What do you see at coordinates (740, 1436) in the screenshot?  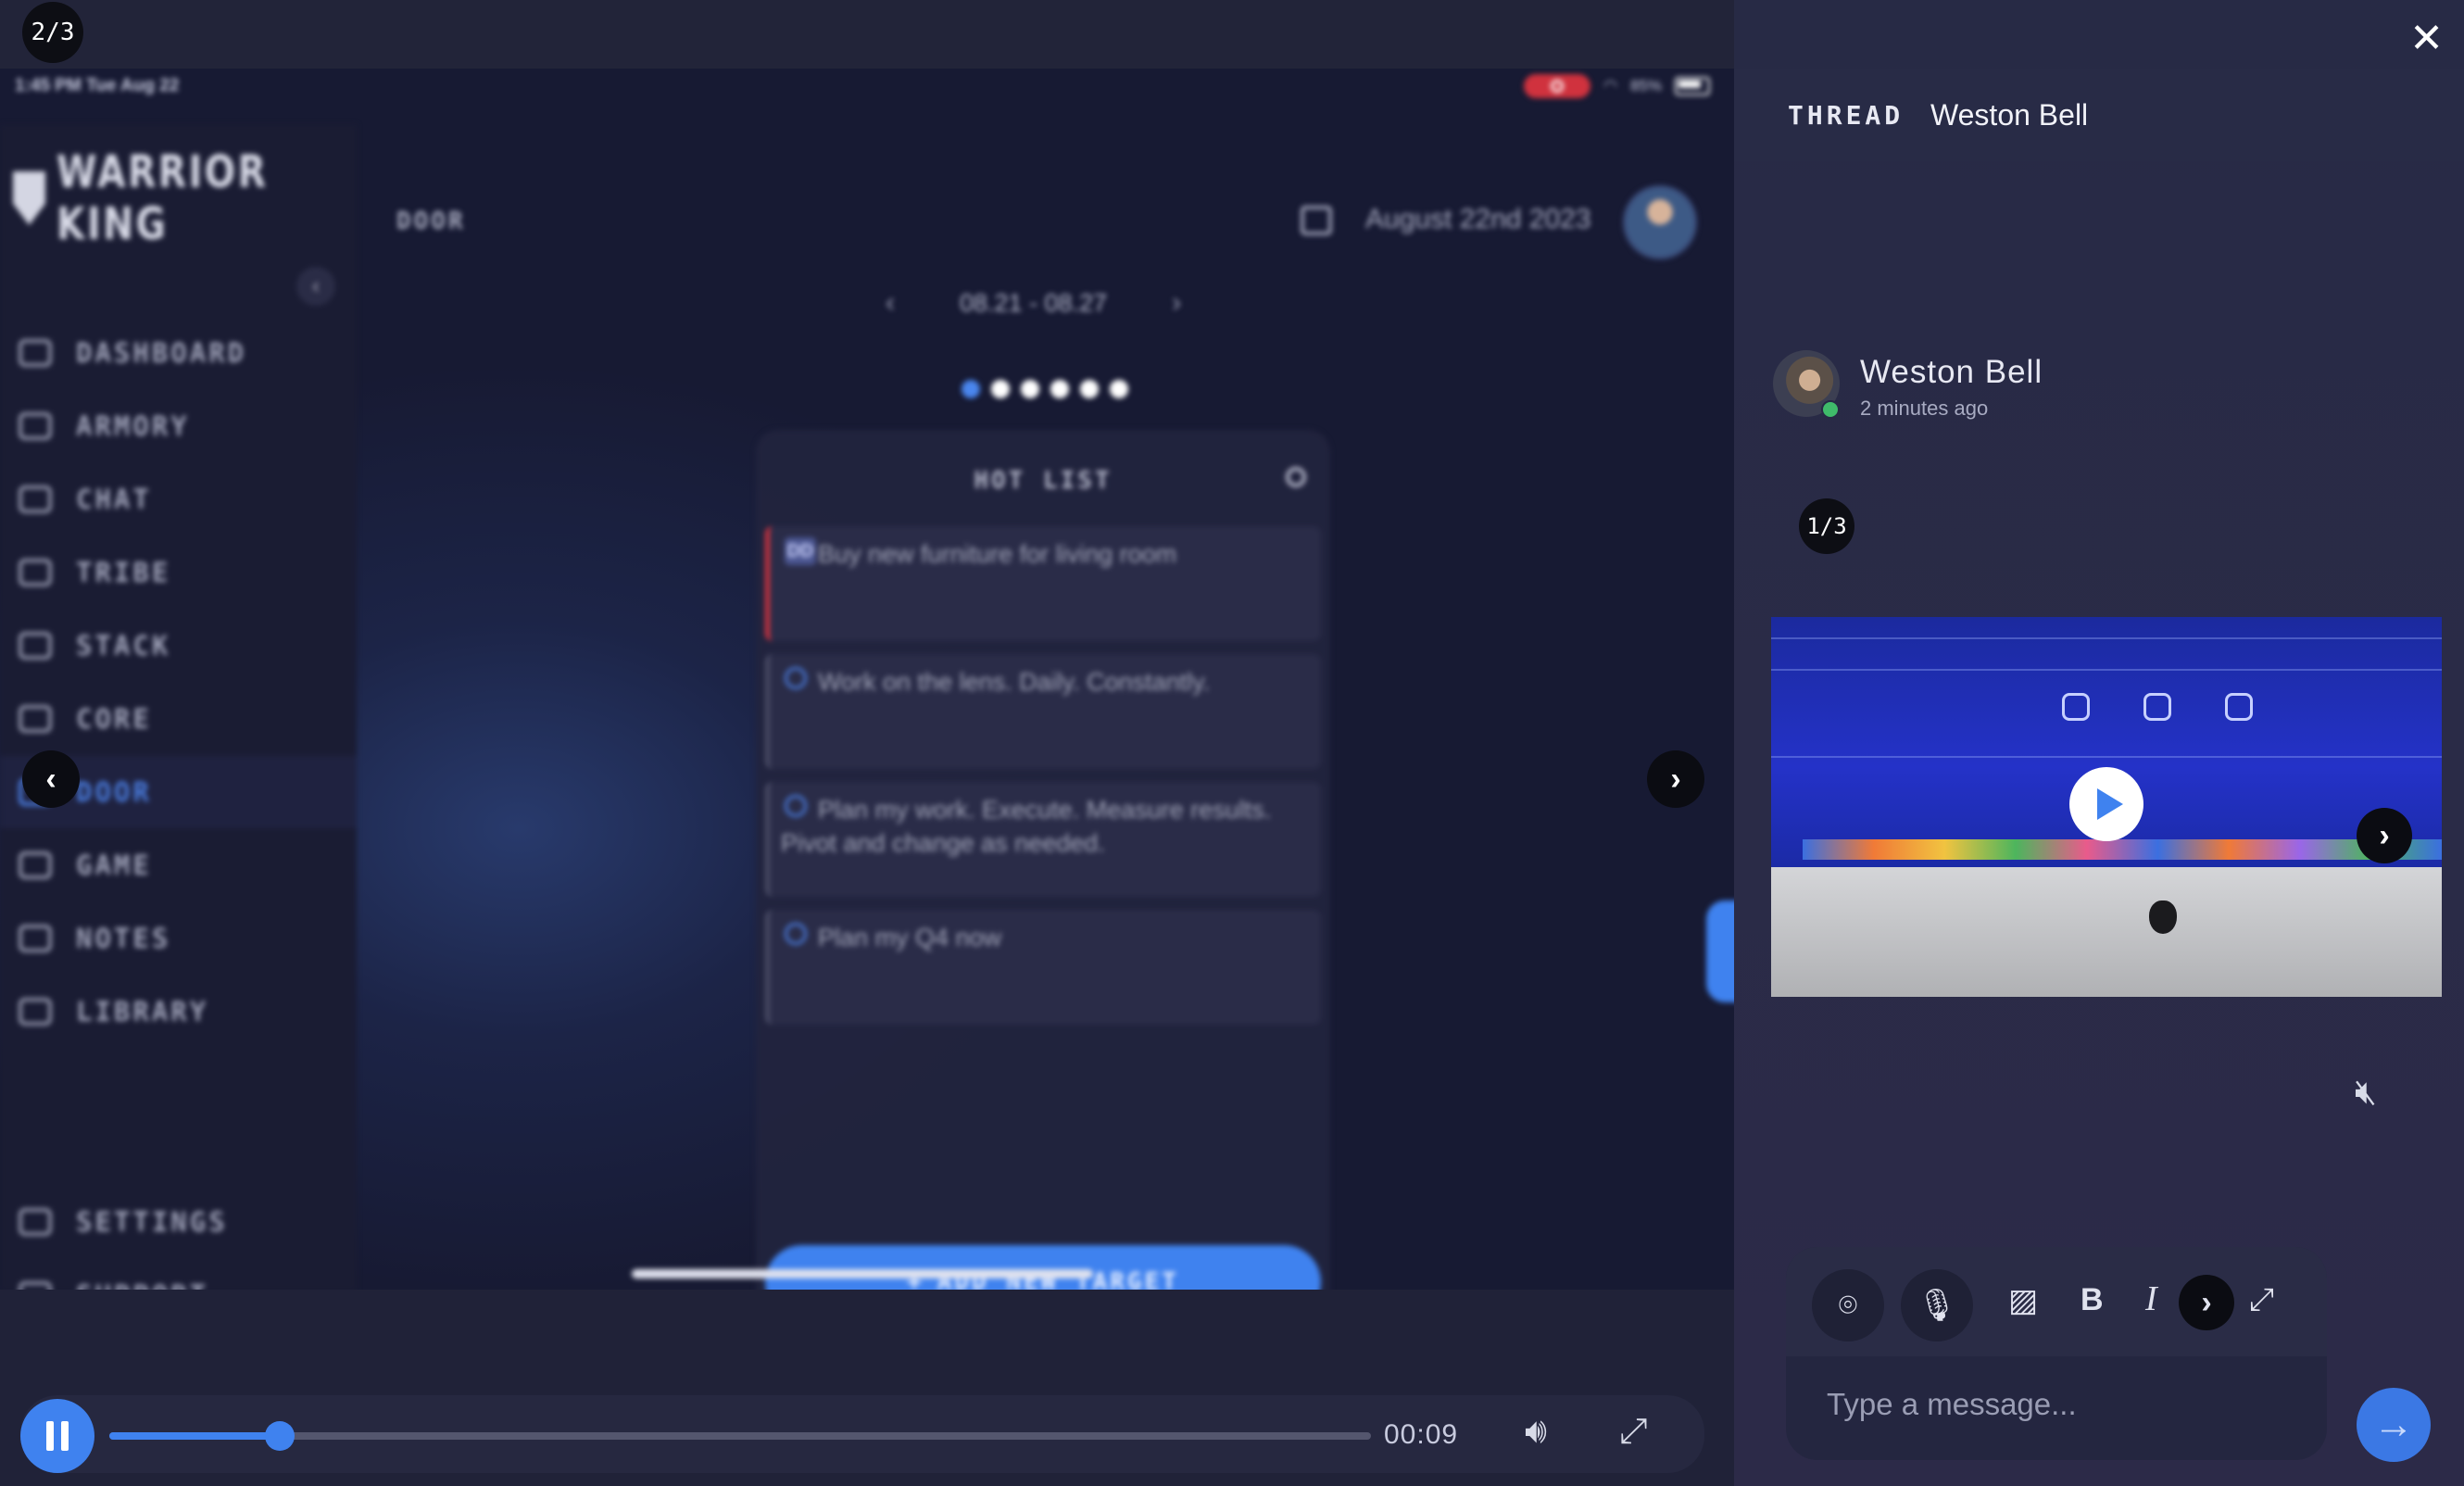 I see `seek-bar` at bounding box center [740, 1436].